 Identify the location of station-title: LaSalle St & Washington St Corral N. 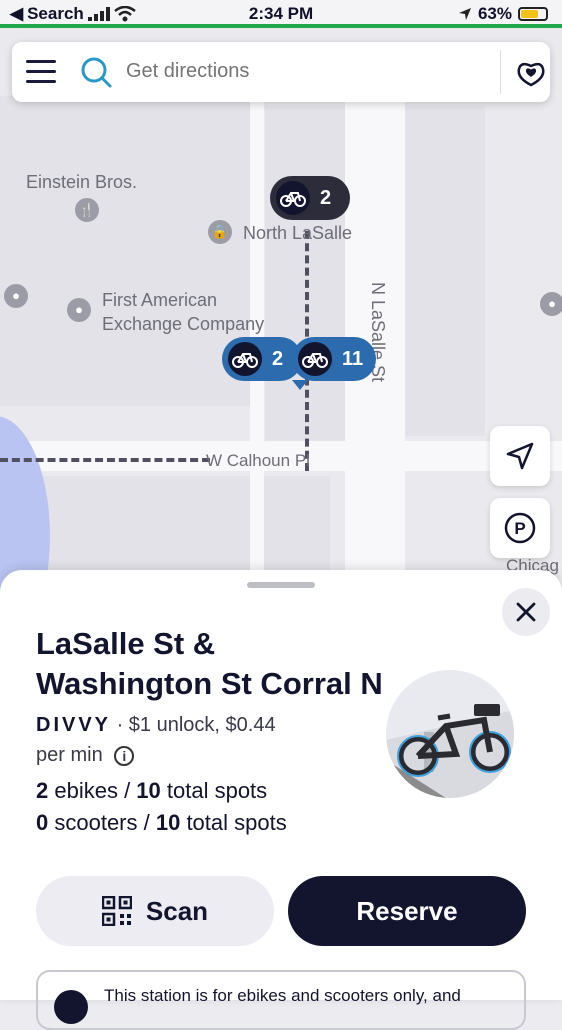
(211, 664).